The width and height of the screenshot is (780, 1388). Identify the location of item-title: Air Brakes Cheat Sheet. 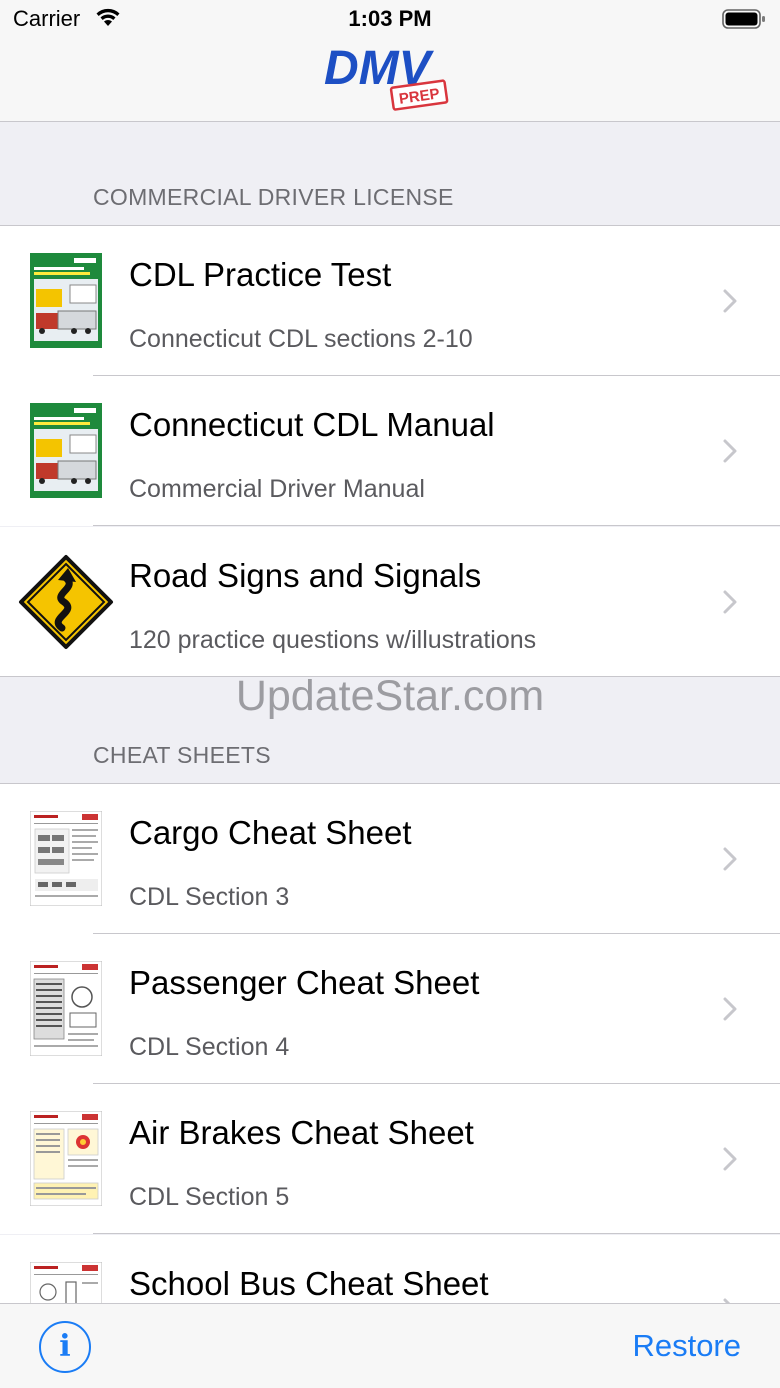
(301, 1132).